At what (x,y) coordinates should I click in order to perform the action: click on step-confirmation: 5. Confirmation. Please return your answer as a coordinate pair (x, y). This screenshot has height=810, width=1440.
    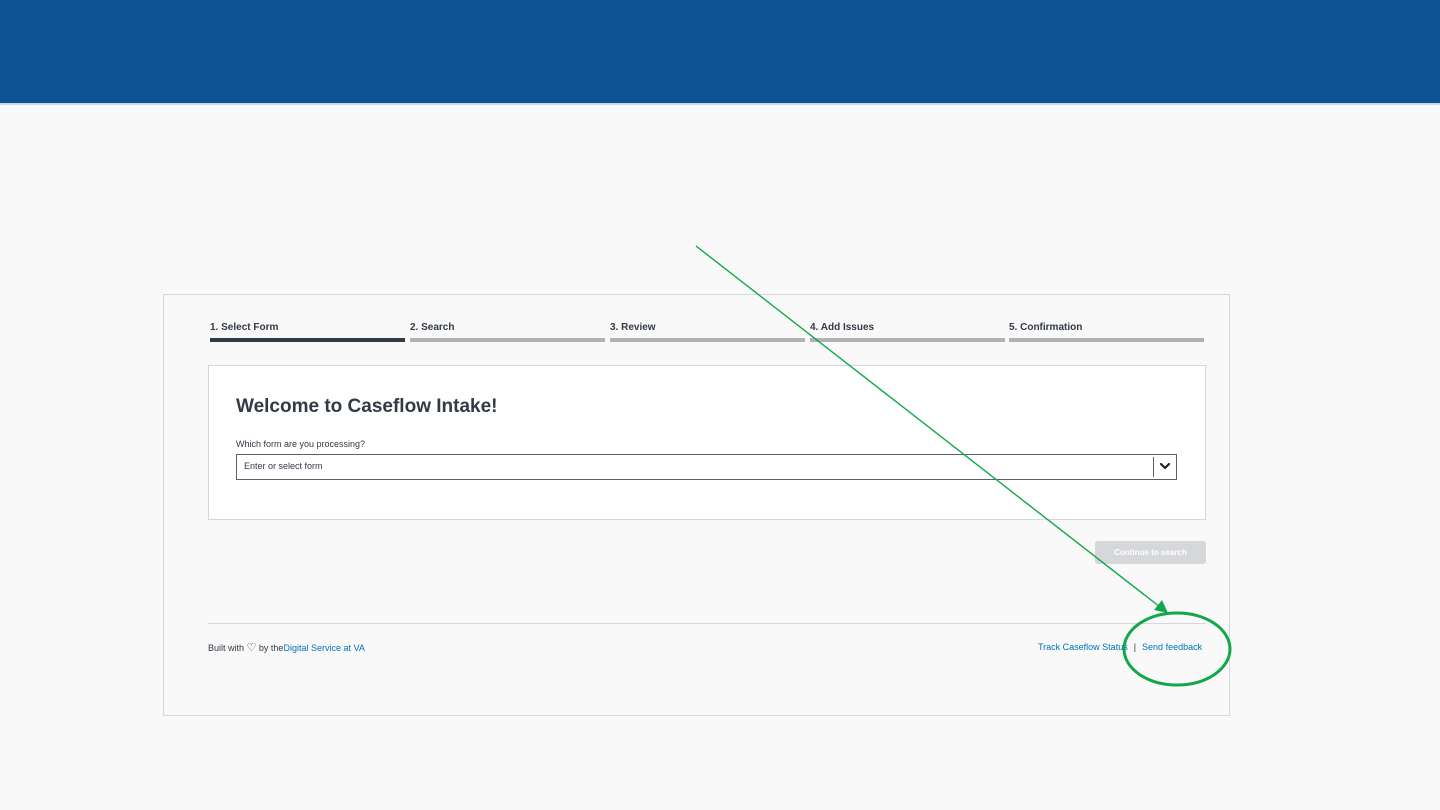
    Looking at the image, I should click on (1106, 333).